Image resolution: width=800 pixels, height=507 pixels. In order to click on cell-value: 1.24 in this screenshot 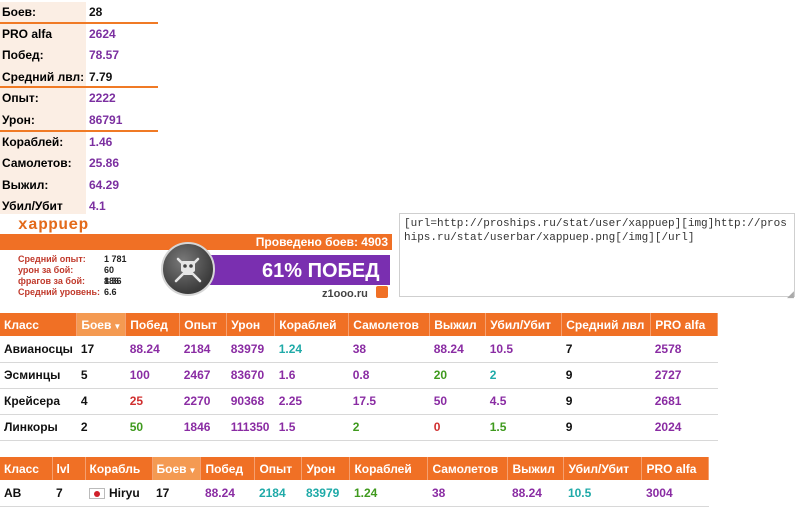, I will do `click(290, 348)`.